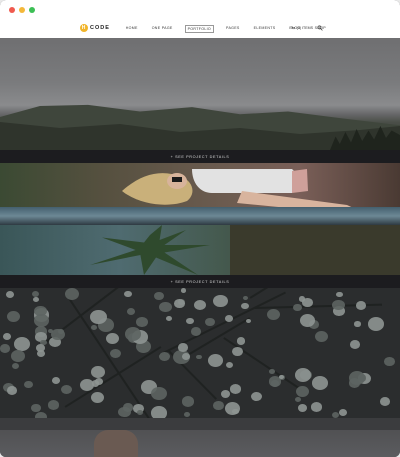  What do you see at coordinates (200, 424) in the screenshot?
I see `wooden-plank` at bounding box center [200, 424].